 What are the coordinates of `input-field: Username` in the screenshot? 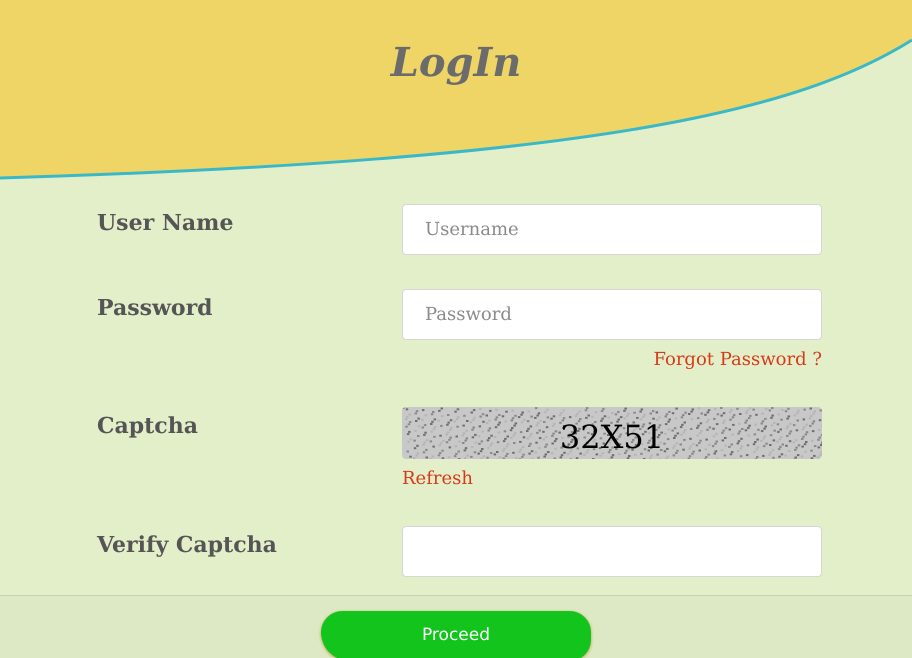 It's located at (612, 229).